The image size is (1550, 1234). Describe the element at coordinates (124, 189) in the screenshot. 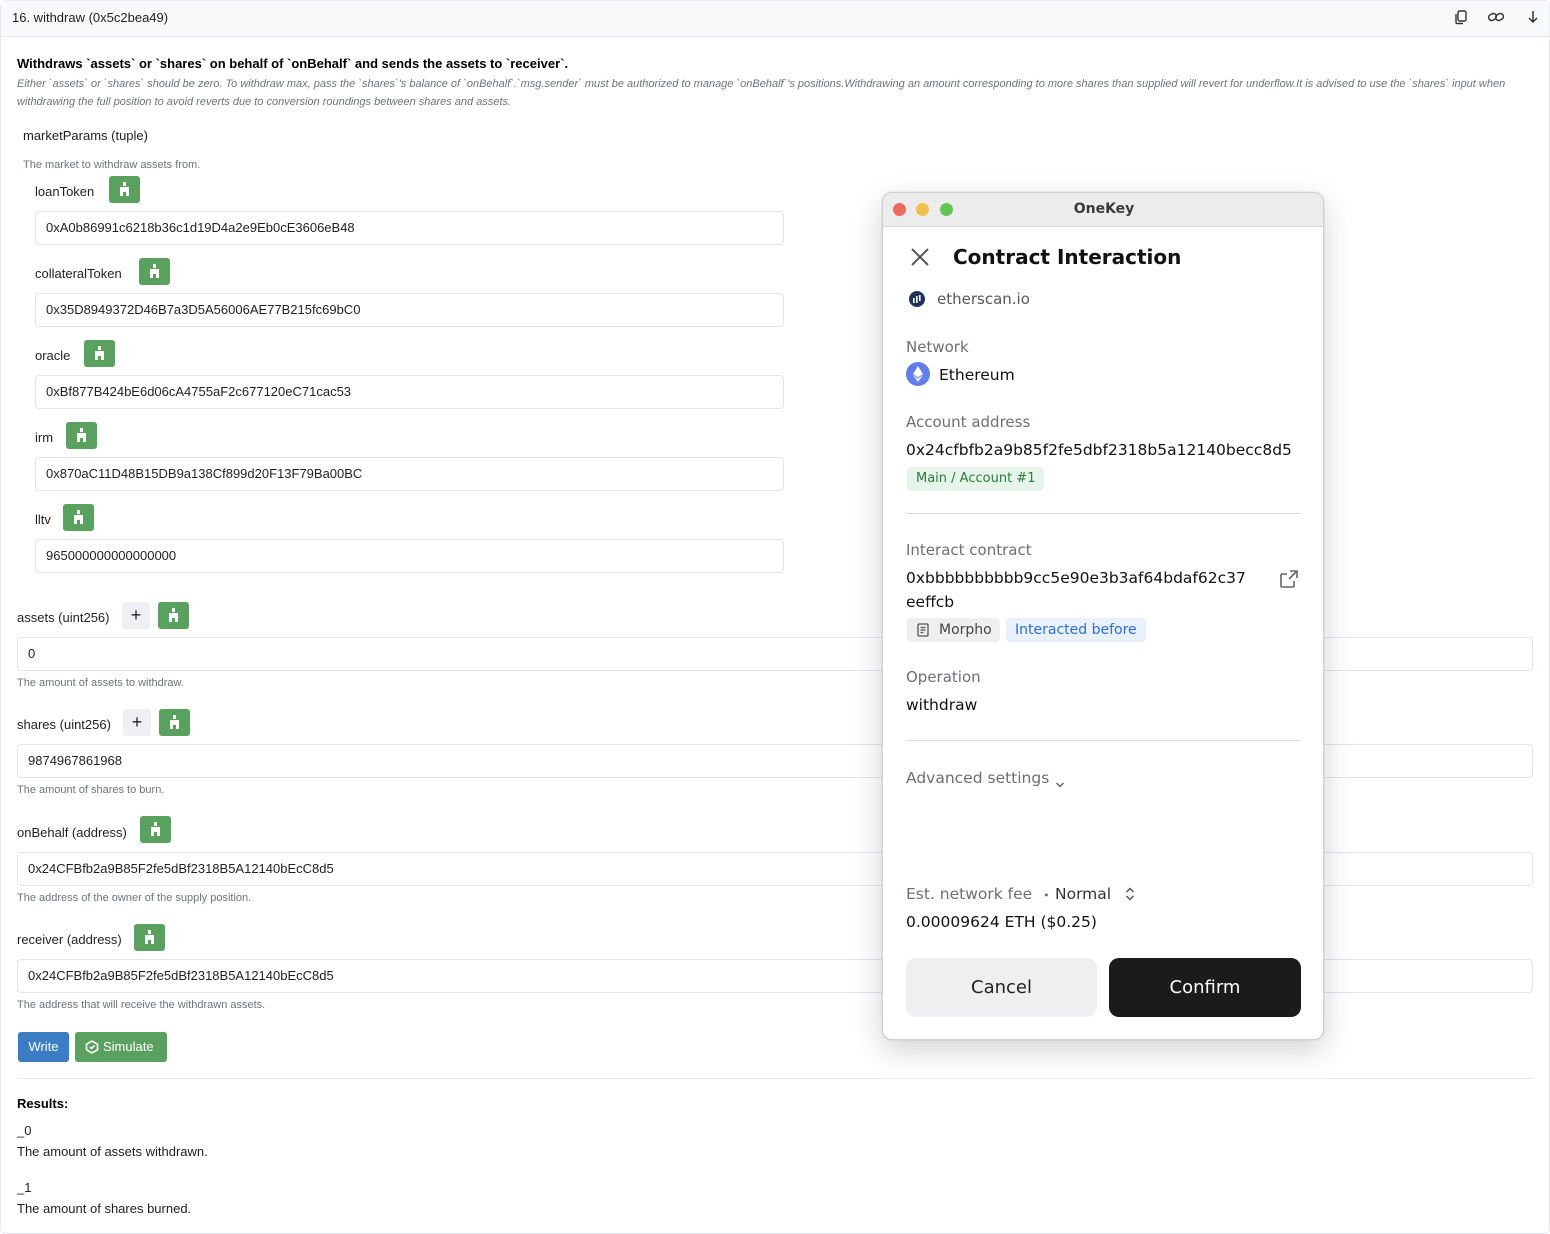

I see `loantoken-paste-button` at that location.